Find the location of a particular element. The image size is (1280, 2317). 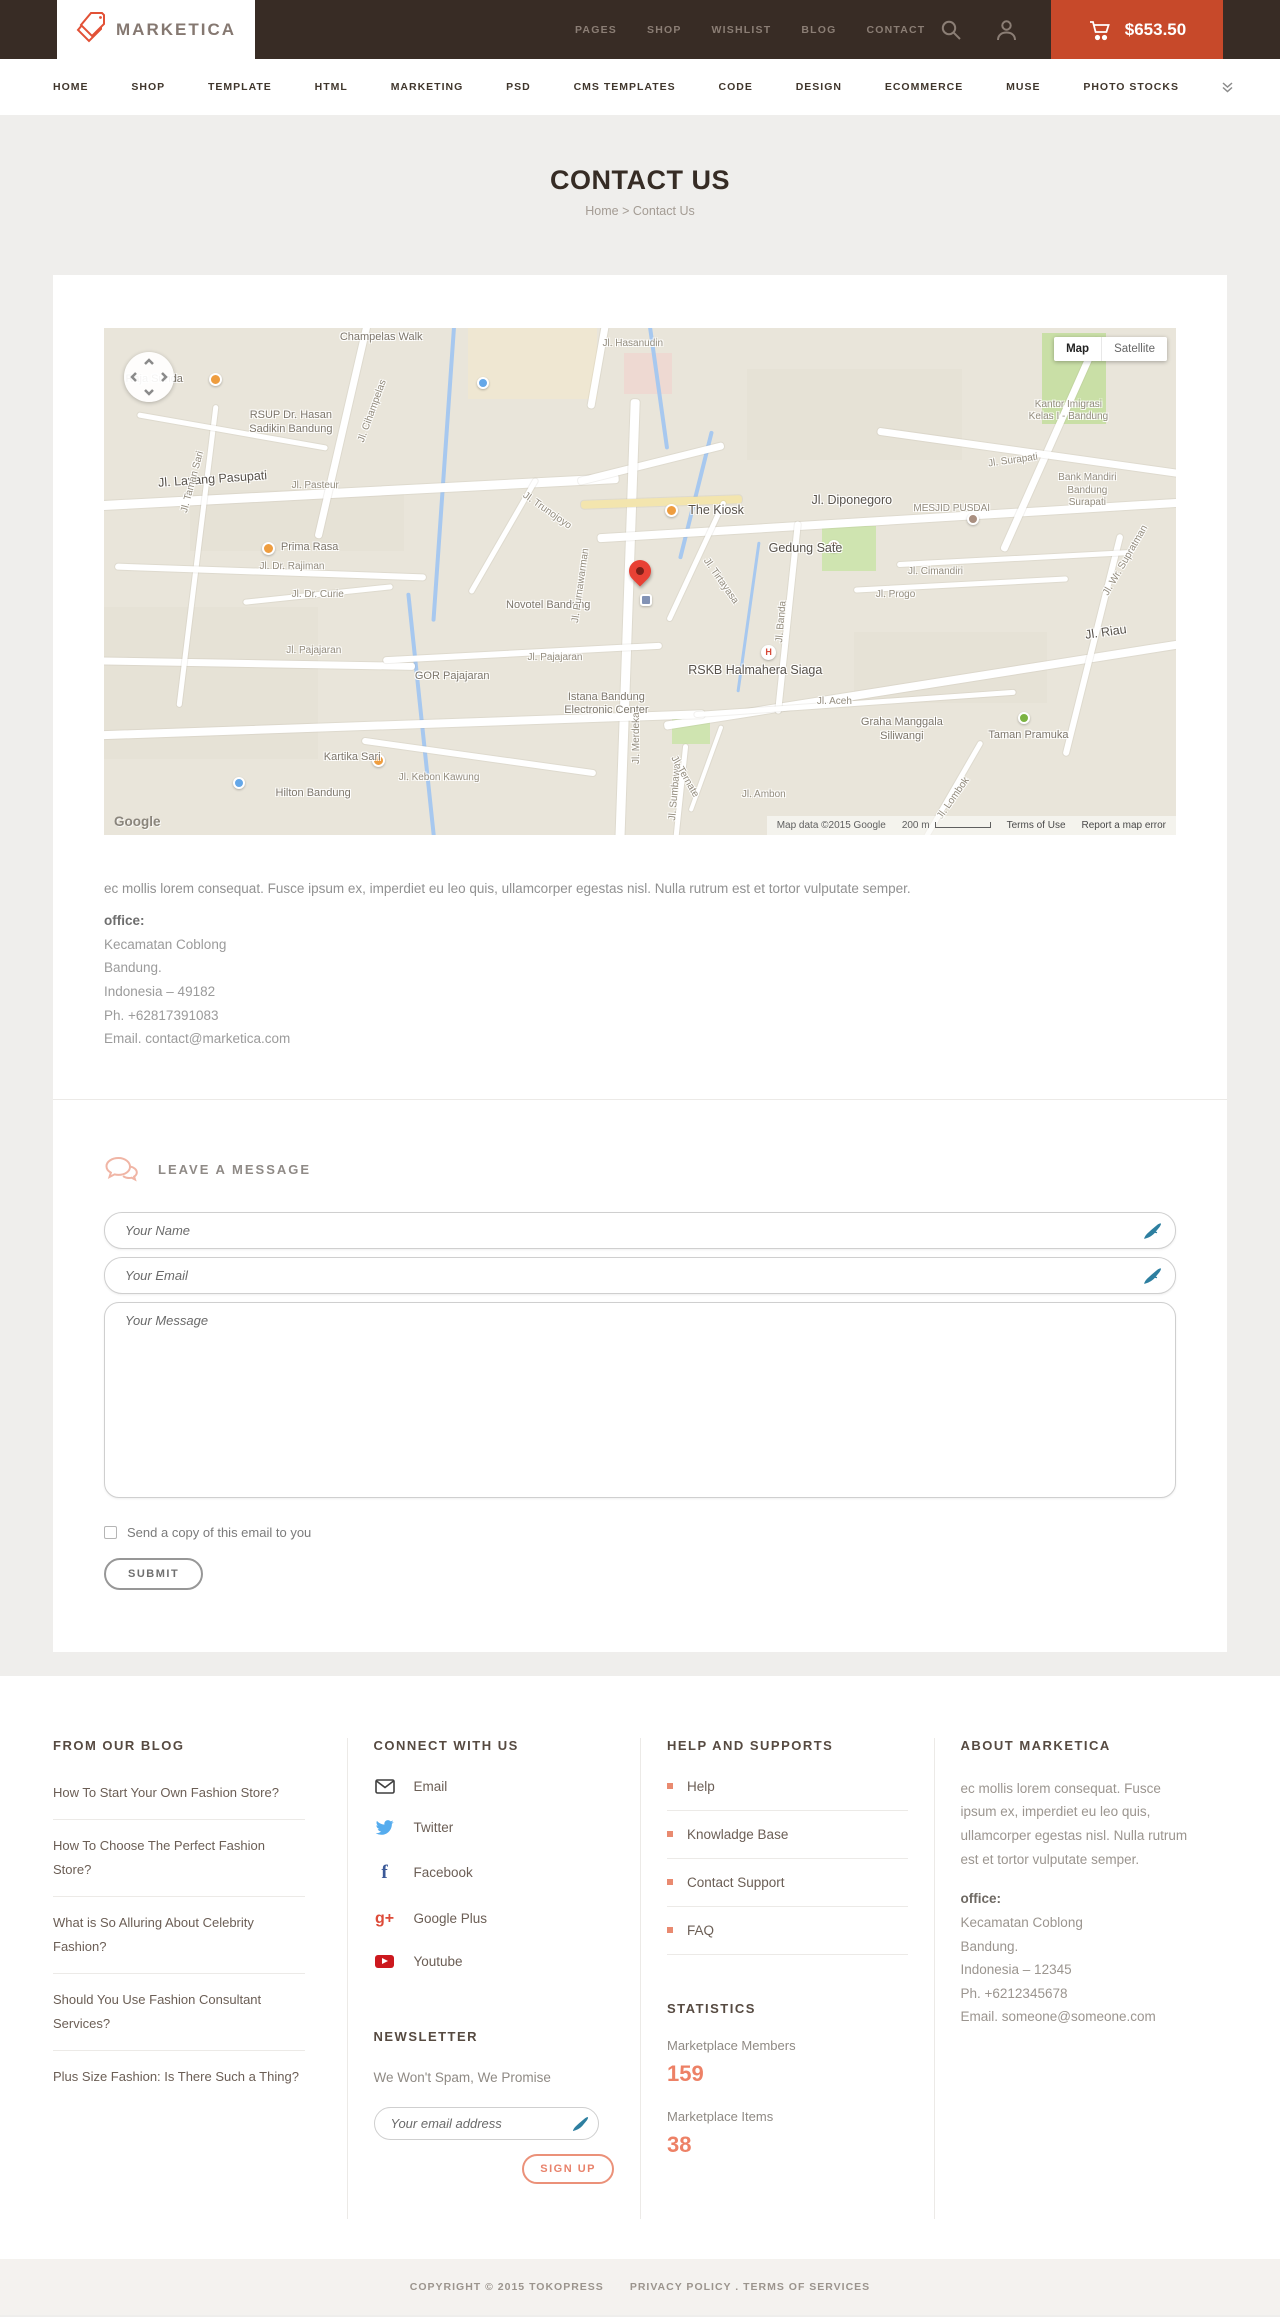

top-nav-contact: CONTACT is located at coordinates (895, 30).